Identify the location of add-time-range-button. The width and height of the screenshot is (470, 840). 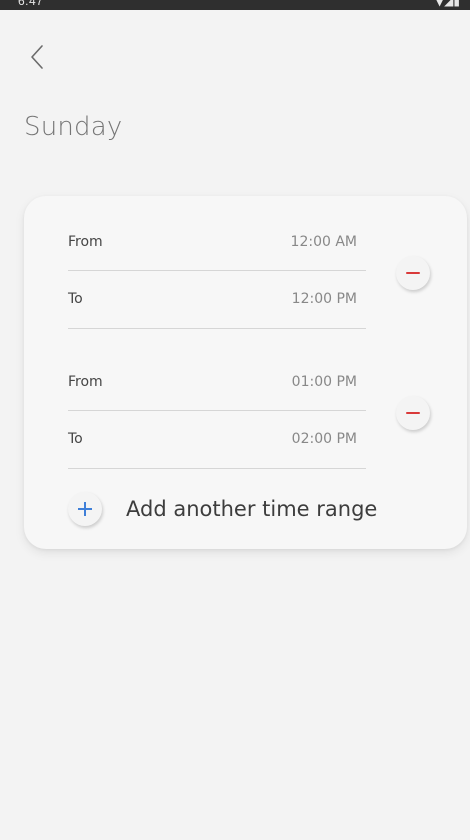
(85, 509).